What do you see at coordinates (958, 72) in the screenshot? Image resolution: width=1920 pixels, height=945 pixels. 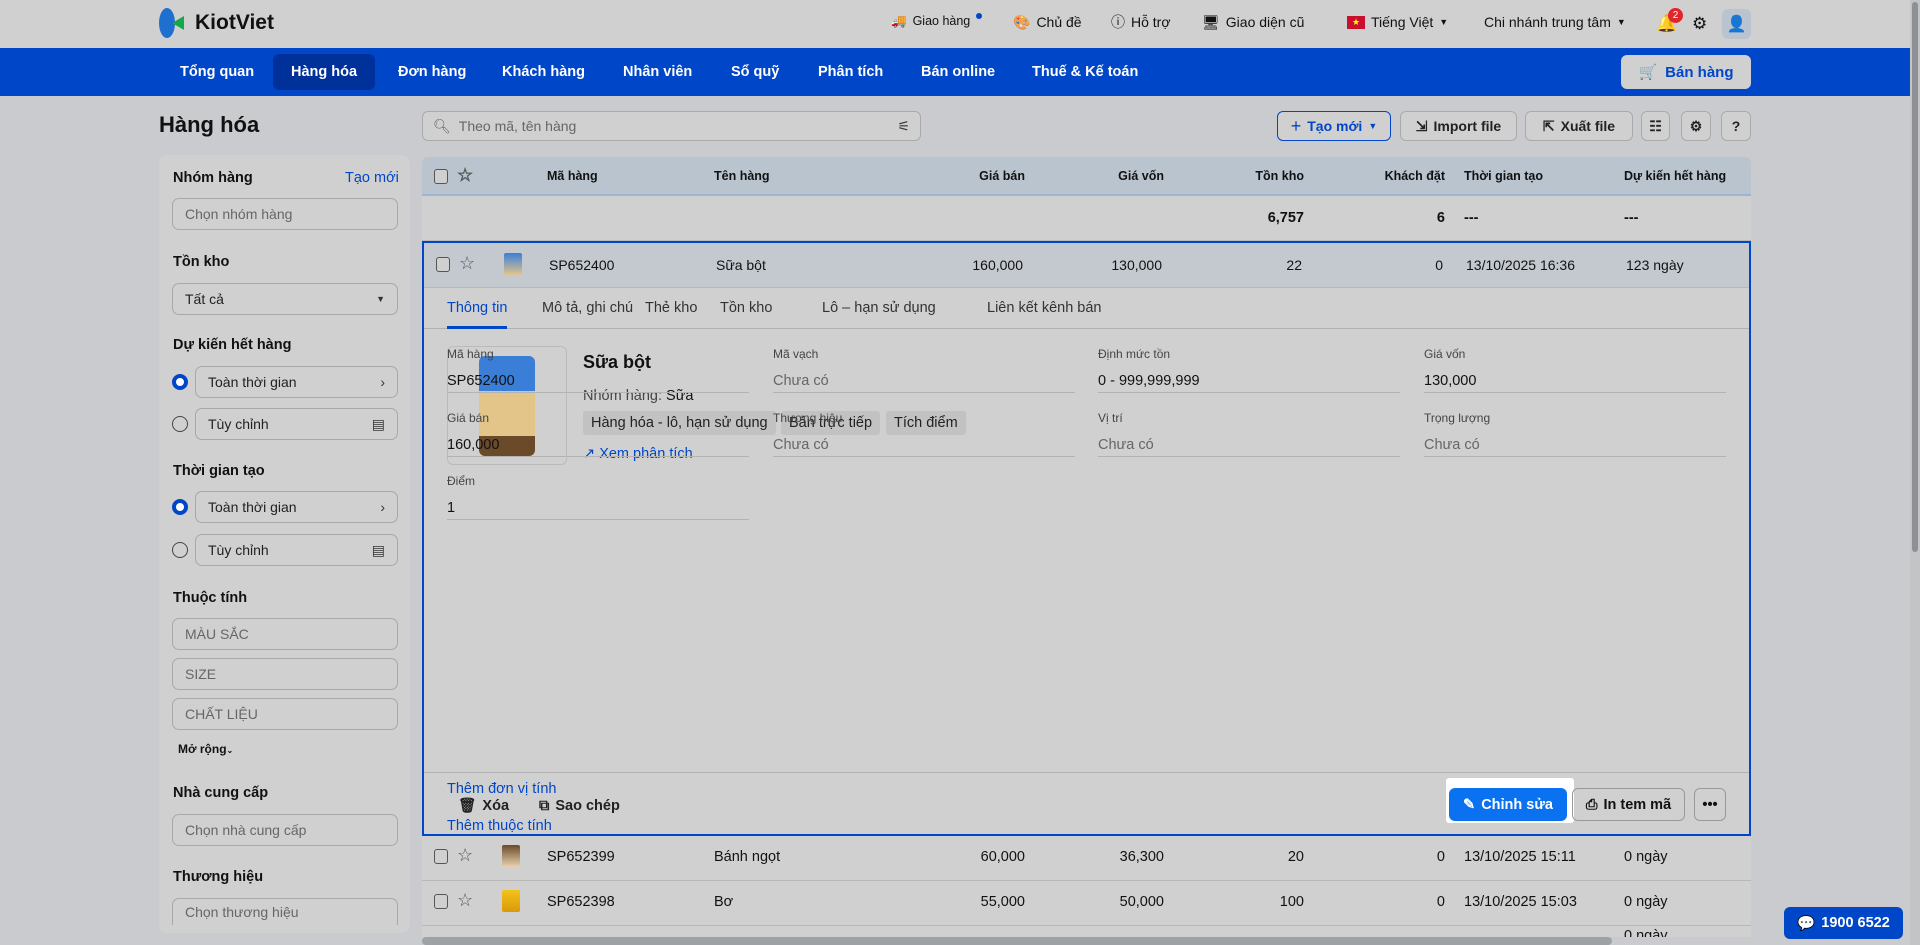 I see `nav-online-sales: Bán online` at bounding box center [958, 72].